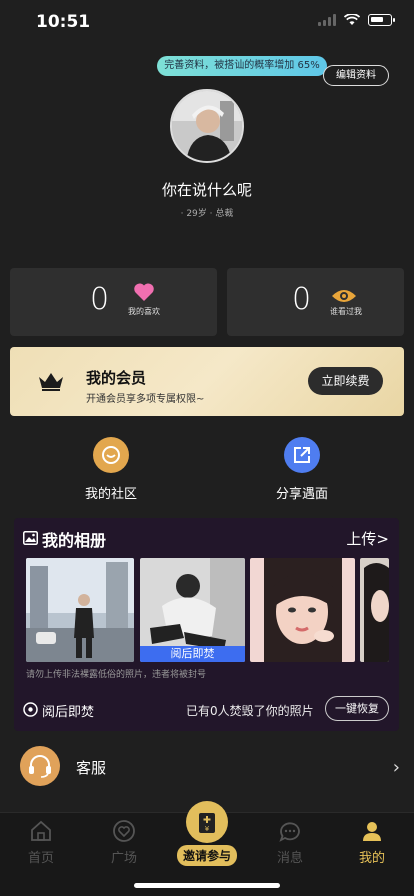 This screenshot has width=414, height=896. Describe the element at coordinates (396, 767) in the screenshot. I see `chevron-right-icon: ›` at that location.